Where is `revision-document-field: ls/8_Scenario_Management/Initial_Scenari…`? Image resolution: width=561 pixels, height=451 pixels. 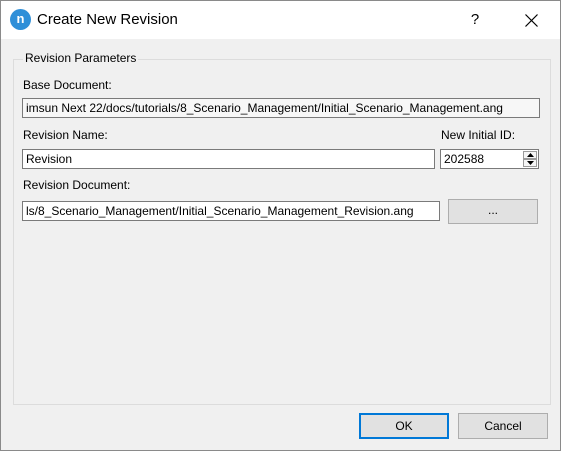 revision-document-field: ls/8_Scenario_Management/Initial_Scenari… is located at coordinates (231, 211).